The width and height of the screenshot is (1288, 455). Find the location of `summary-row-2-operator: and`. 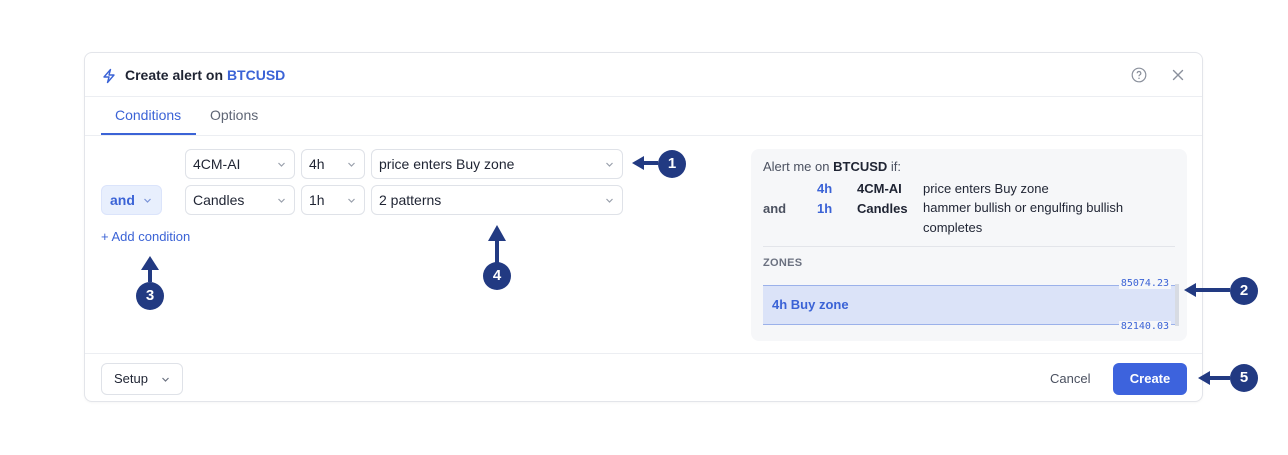

summary-row-2-operator: and is located at coordinates (775, 208).